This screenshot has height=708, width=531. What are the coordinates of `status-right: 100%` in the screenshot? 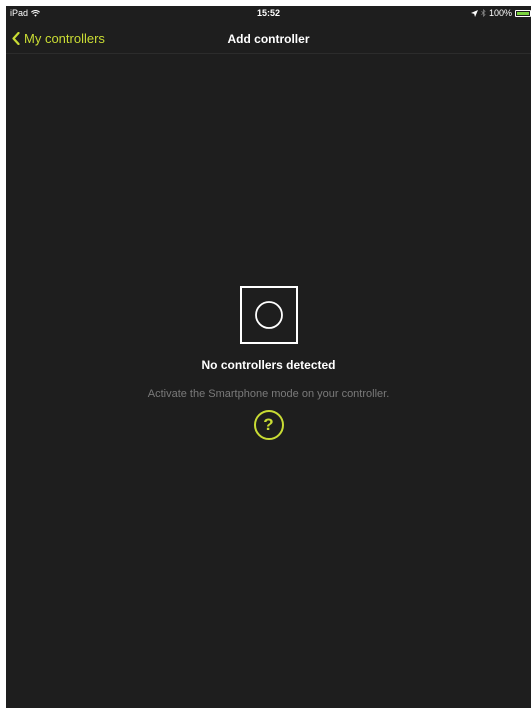 It's located at (500, 13).